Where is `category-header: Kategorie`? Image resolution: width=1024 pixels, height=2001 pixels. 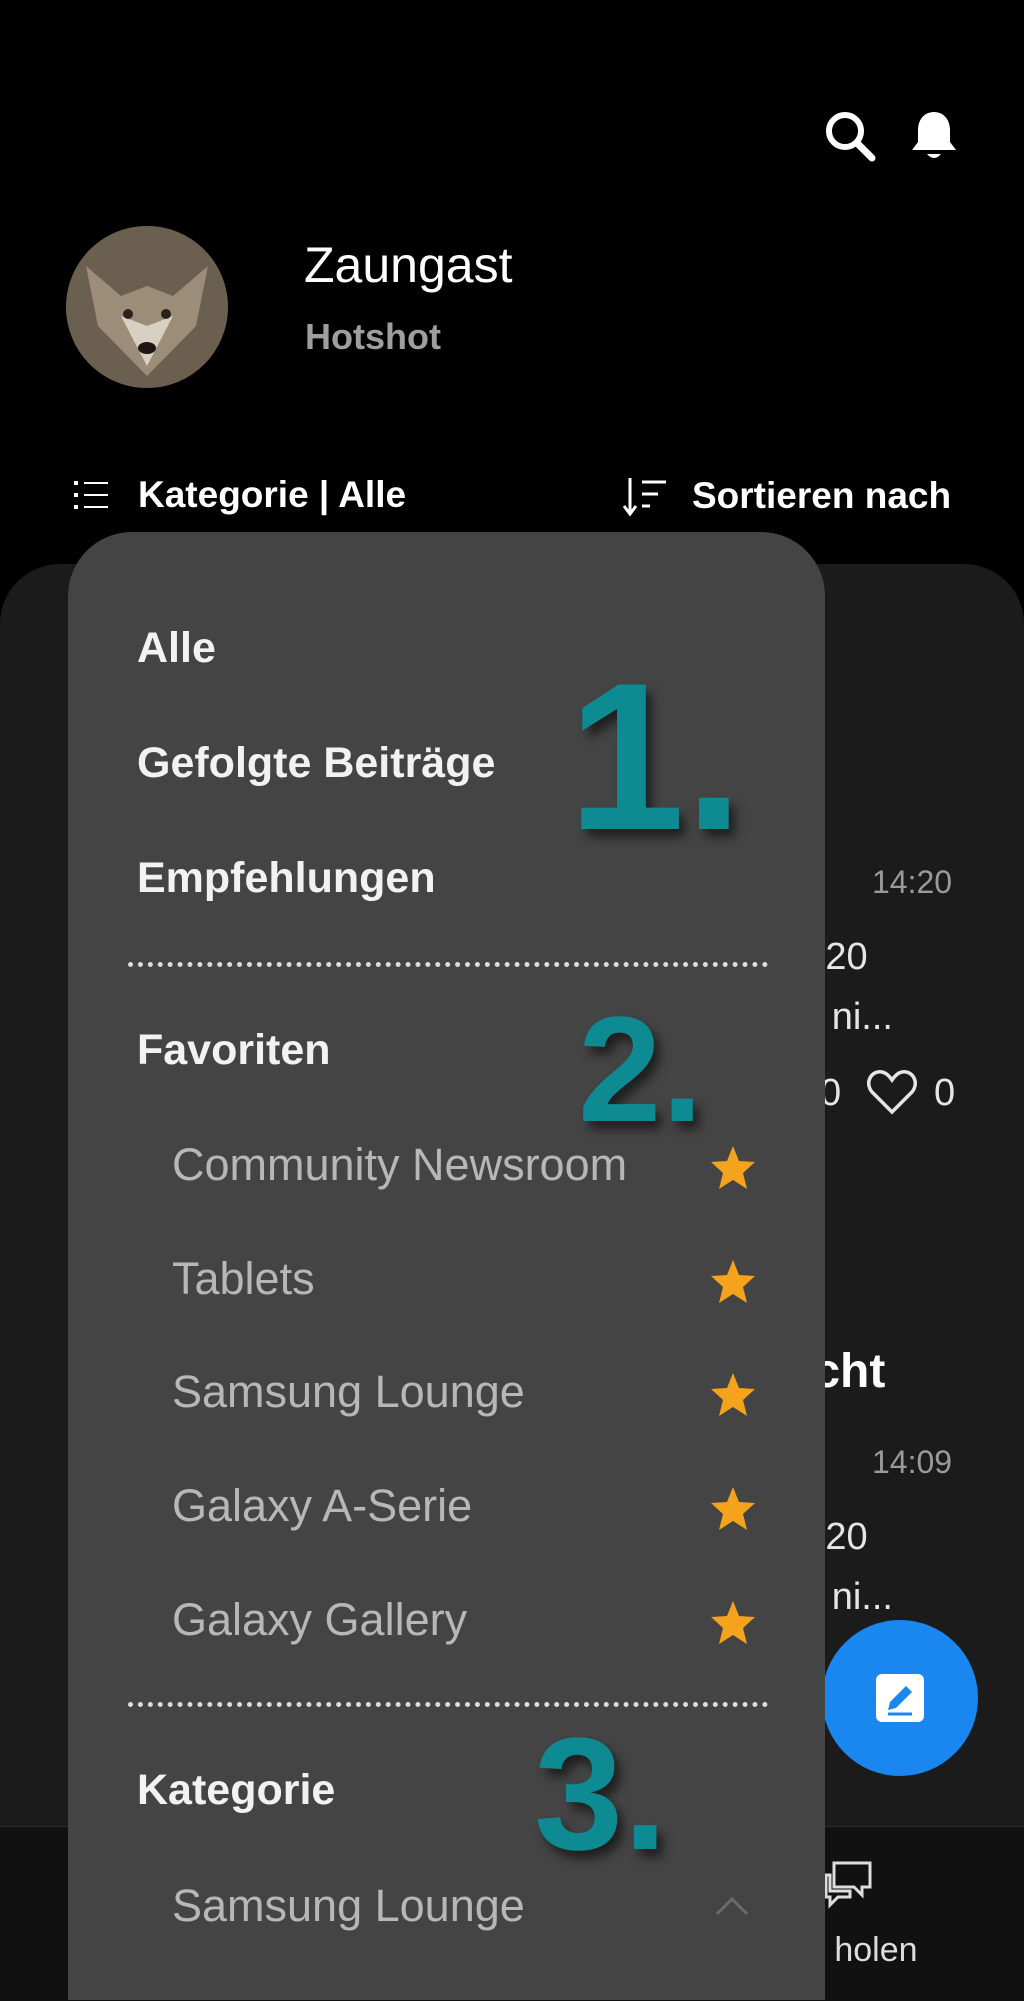 category-header: Kategorie is located at coordinates (236, 1790).